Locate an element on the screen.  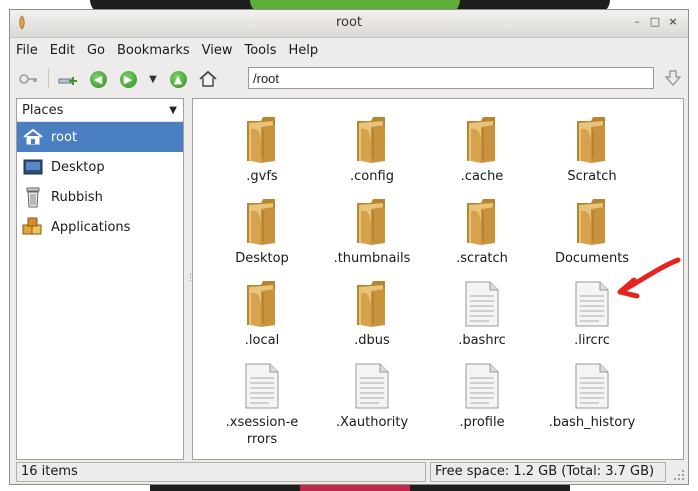
file-item: .bashrc is located at coordinates (482, 314).